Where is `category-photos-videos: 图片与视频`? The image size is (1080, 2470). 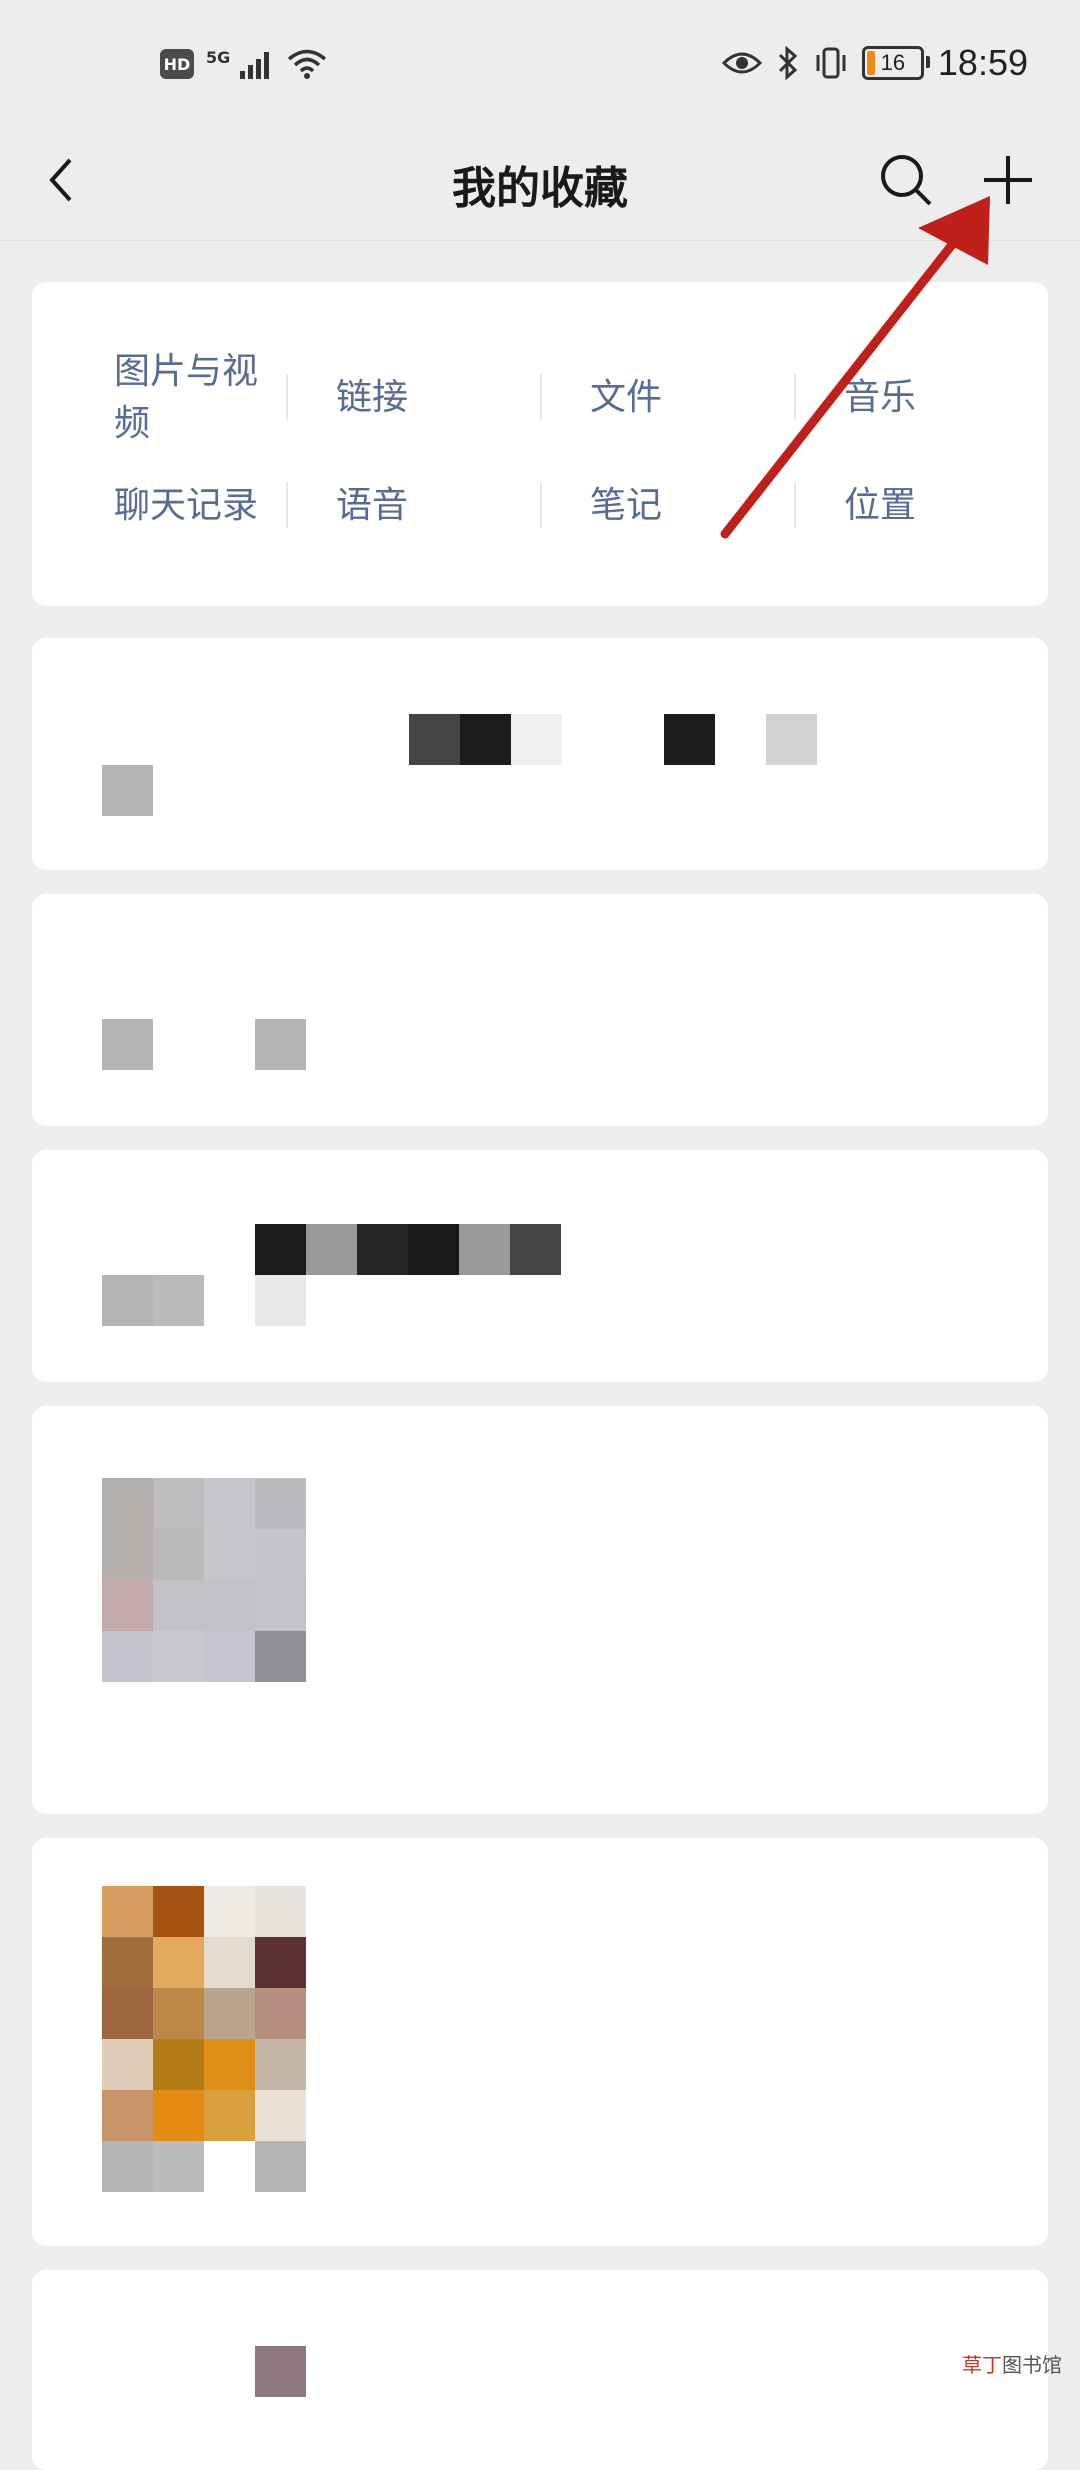 category-photos-videos: 图片与视频 is located at coordinates (159, 394).